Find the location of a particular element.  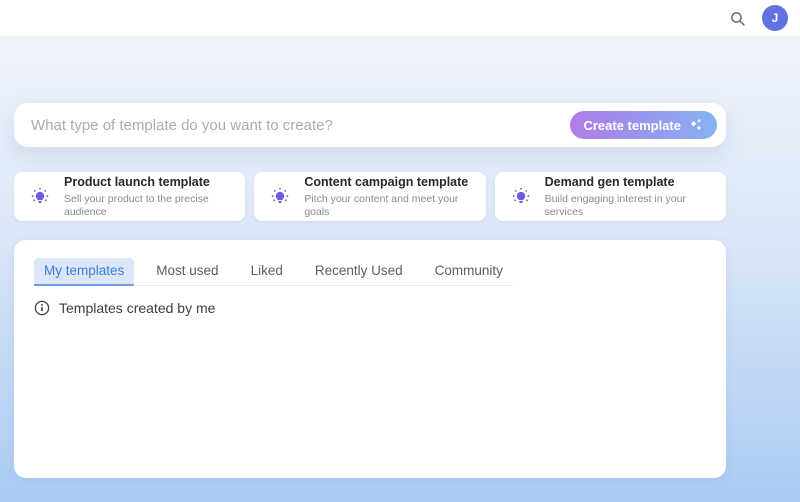

avatar: J is located at coordinates (775, 18).